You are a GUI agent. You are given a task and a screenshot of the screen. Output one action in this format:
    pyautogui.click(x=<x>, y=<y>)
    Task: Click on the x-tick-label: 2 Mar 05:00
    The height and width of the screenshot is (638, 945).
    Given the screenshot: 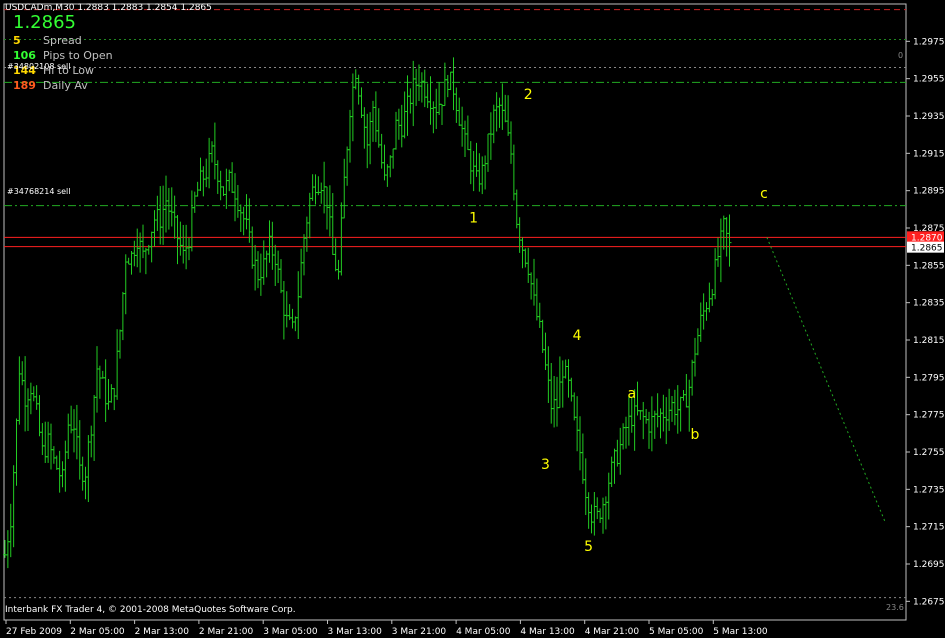 What is the action you would take?
    pyautogui.click(x=97, y=632)
    